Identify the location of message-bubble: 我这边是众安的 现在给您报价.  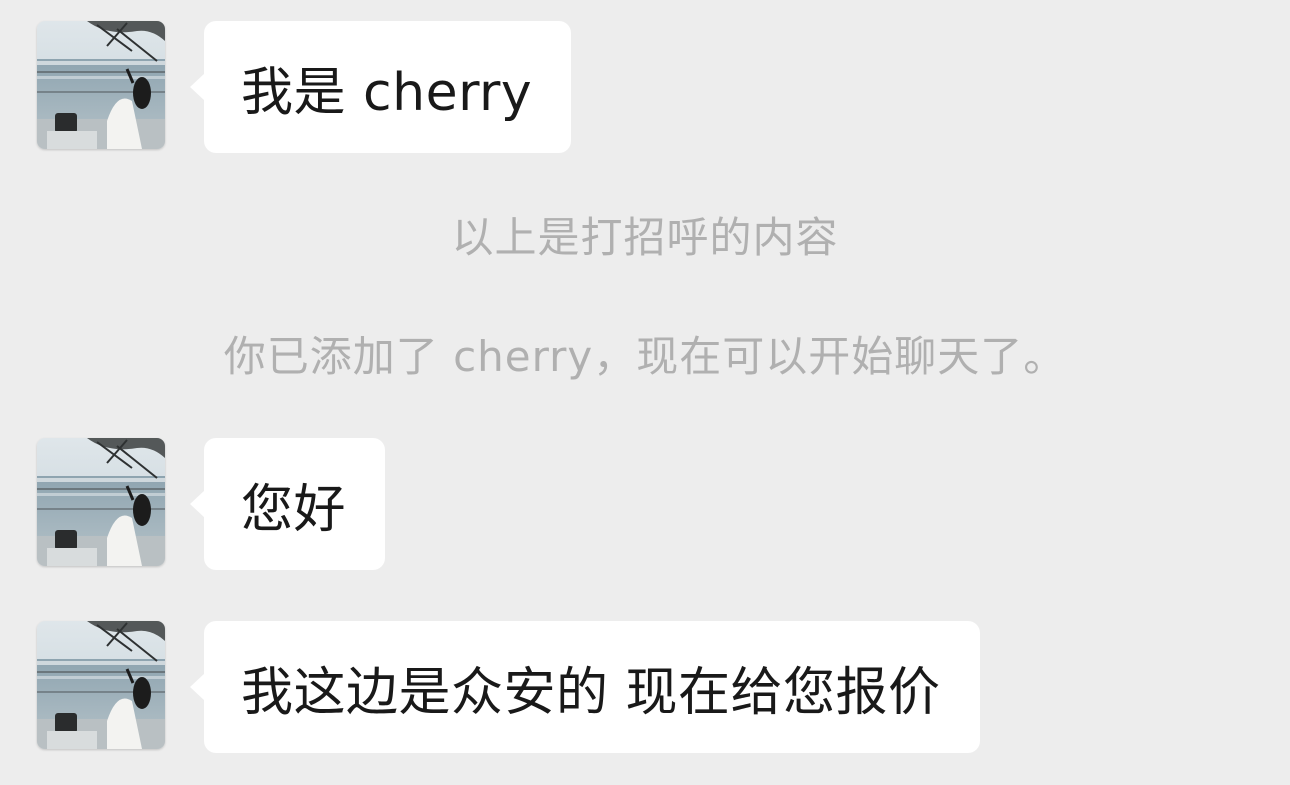
(585, 687).